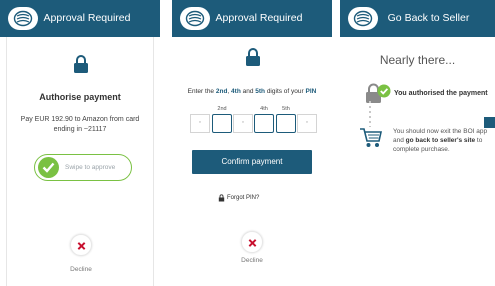 Image resolution: width=495 pixels, height=286 pixels. I want to click on page-title: Go Back to Seller, so click(428, 18).